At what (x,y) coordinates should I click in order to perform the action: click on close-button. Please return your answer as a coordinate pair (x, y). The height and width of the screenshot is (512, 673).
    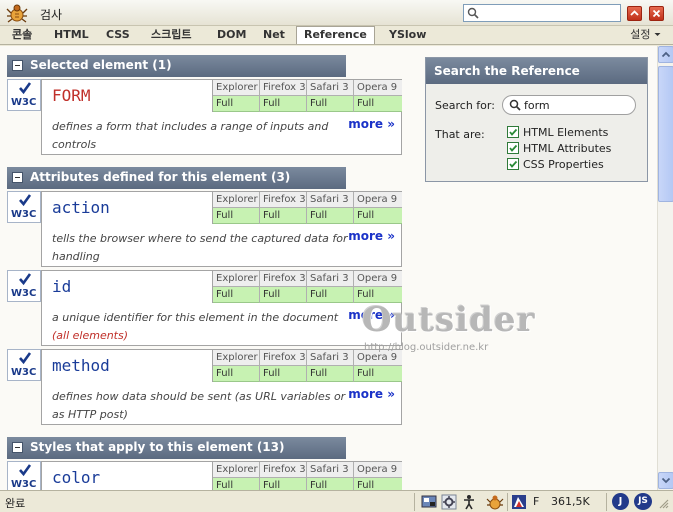
    Looking at the image, I should click on (656, 13).